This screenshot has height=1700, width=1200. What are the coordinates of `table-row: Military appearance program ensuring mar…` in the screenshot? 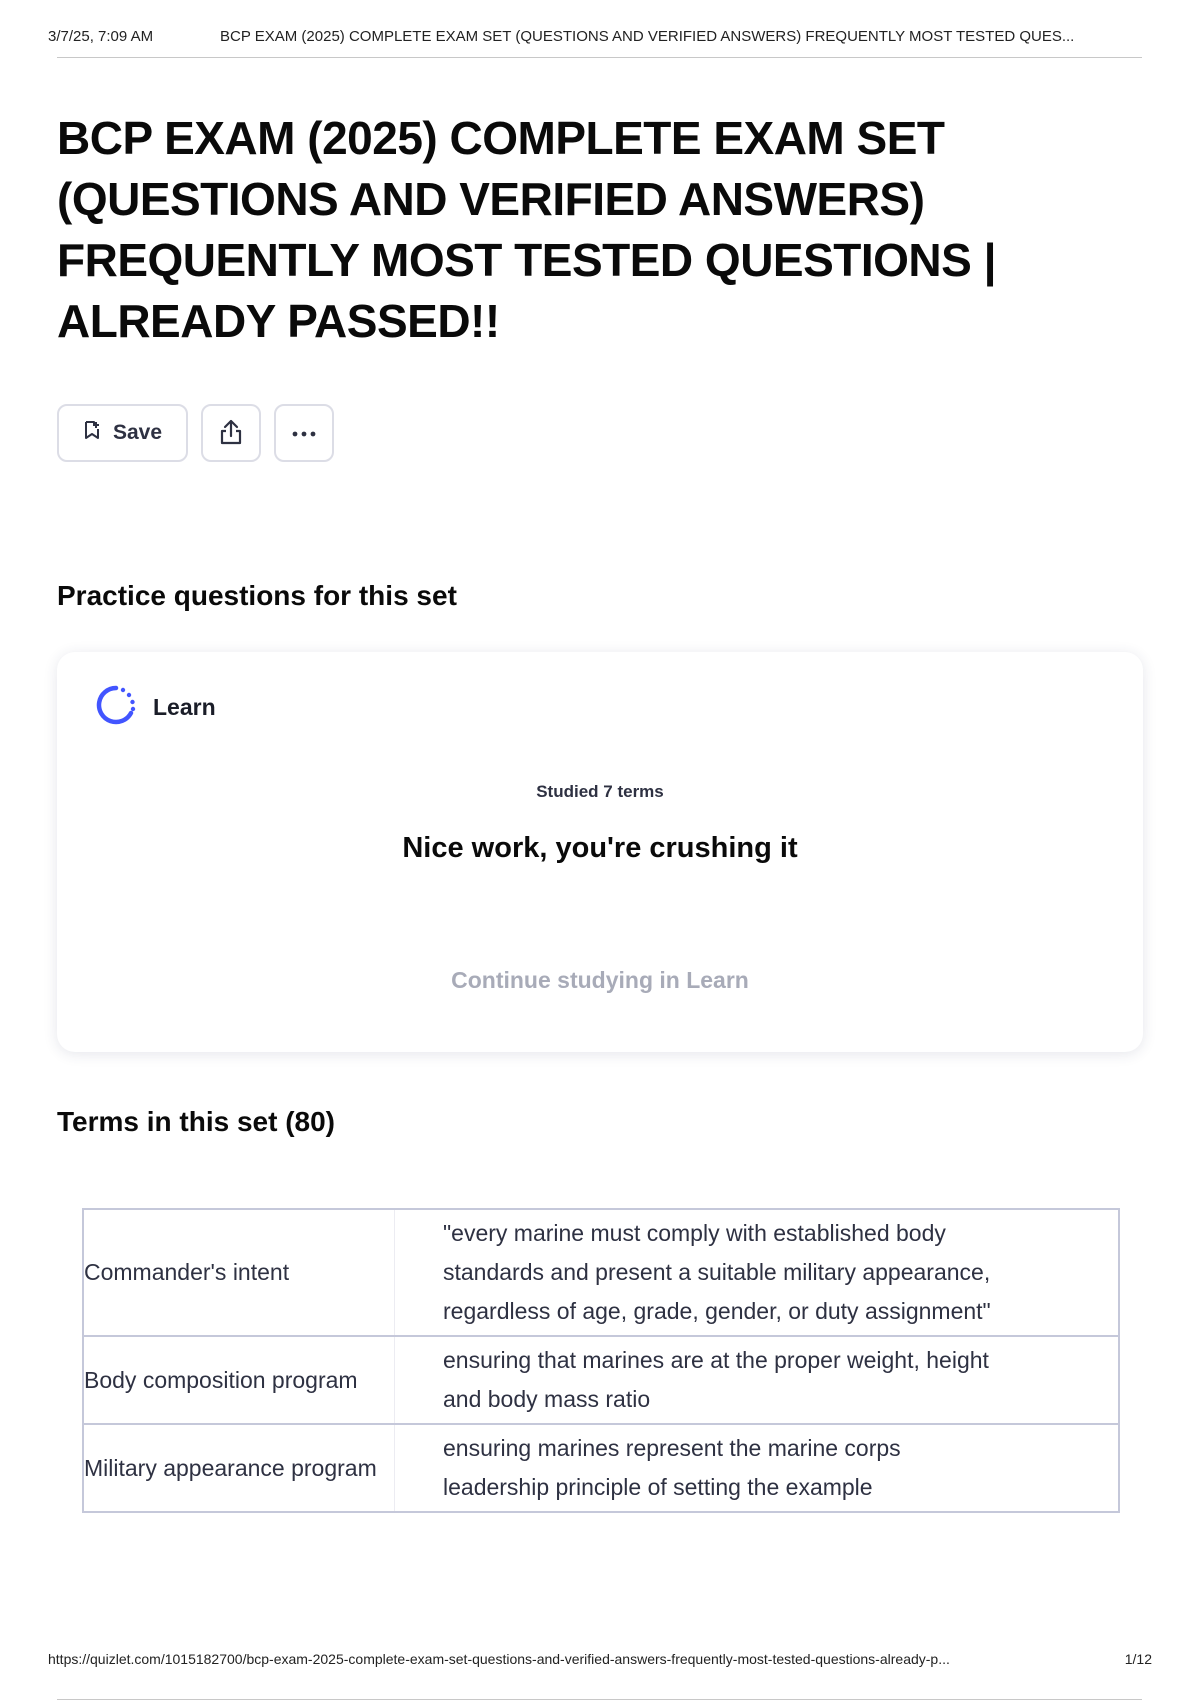 It's located at (601, 1468).